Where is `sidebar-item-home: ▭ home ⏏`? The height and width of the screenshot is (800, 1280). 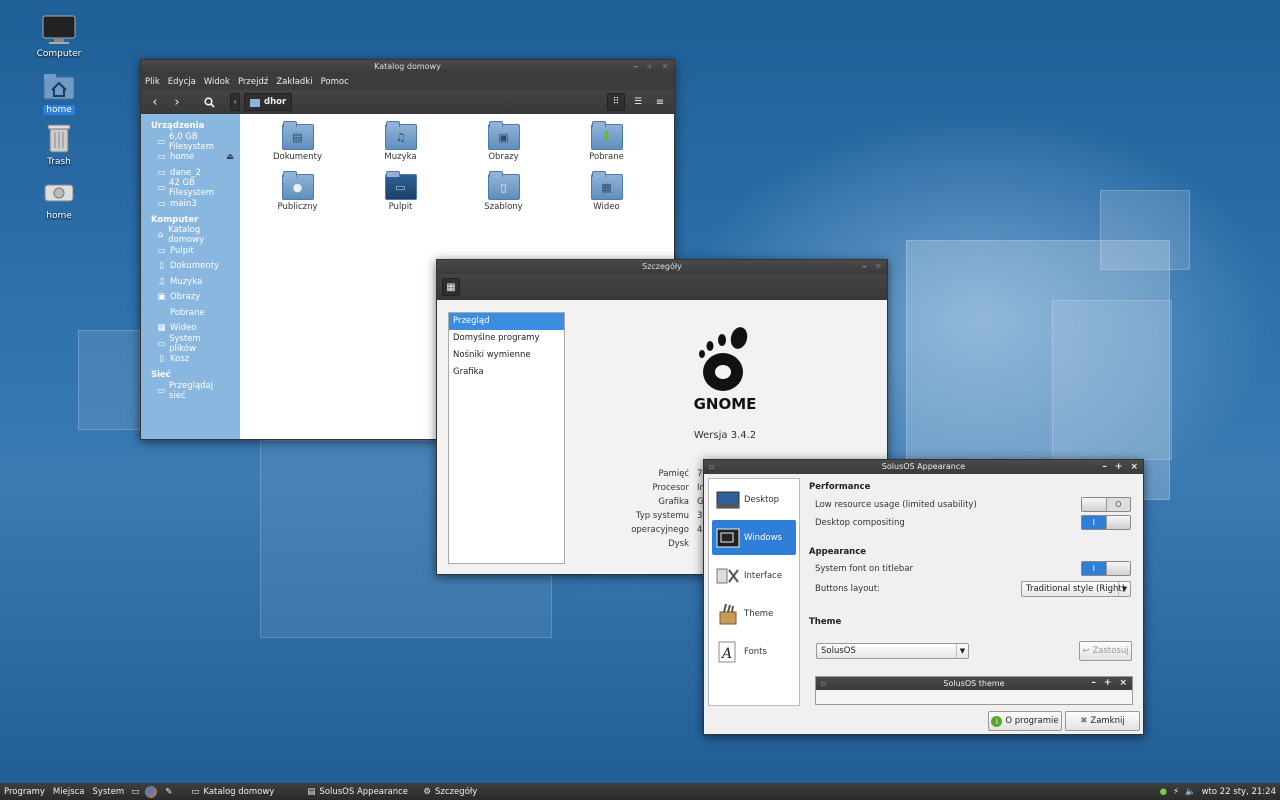 sidebar-item-home: ▭ home ⏏ is located at coordinates (190, 158).